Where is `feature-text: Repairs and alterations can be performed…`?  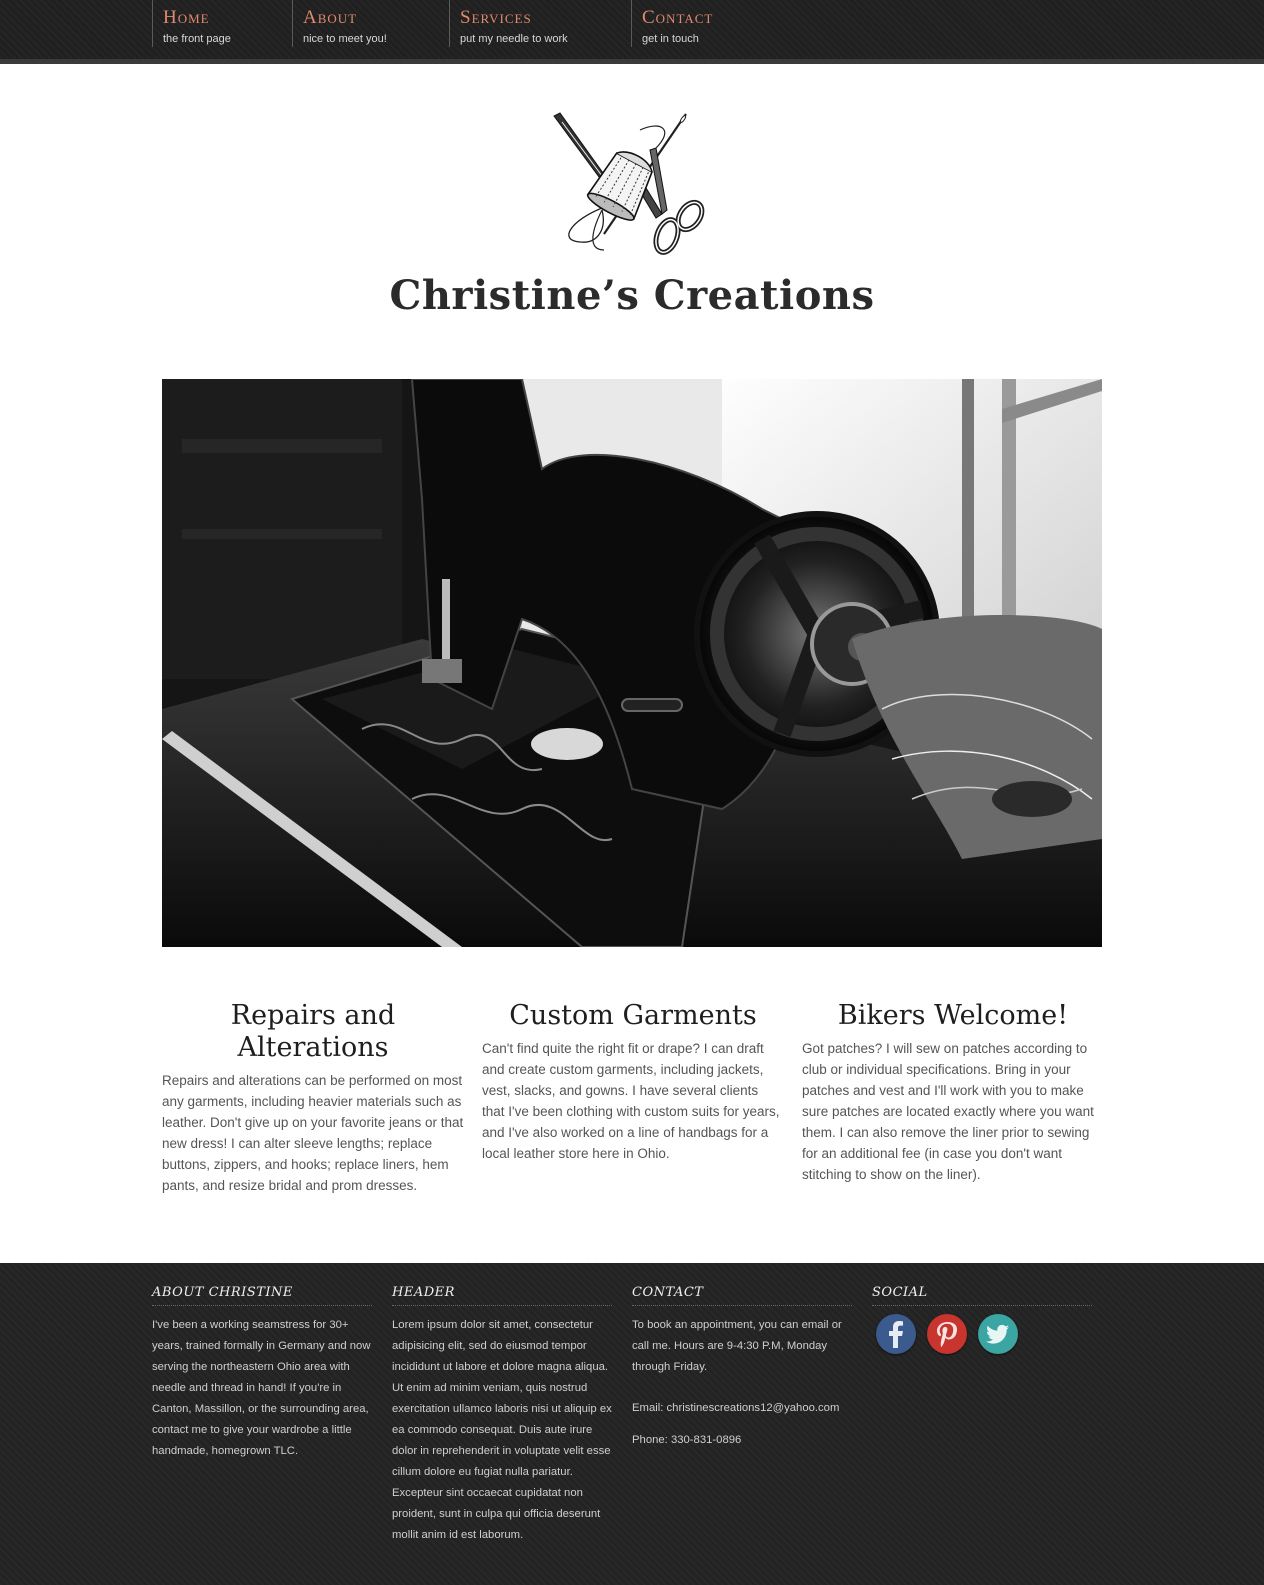
feature-text: Repairs and alterations can be performed… is located at coordinates (313, 1133).